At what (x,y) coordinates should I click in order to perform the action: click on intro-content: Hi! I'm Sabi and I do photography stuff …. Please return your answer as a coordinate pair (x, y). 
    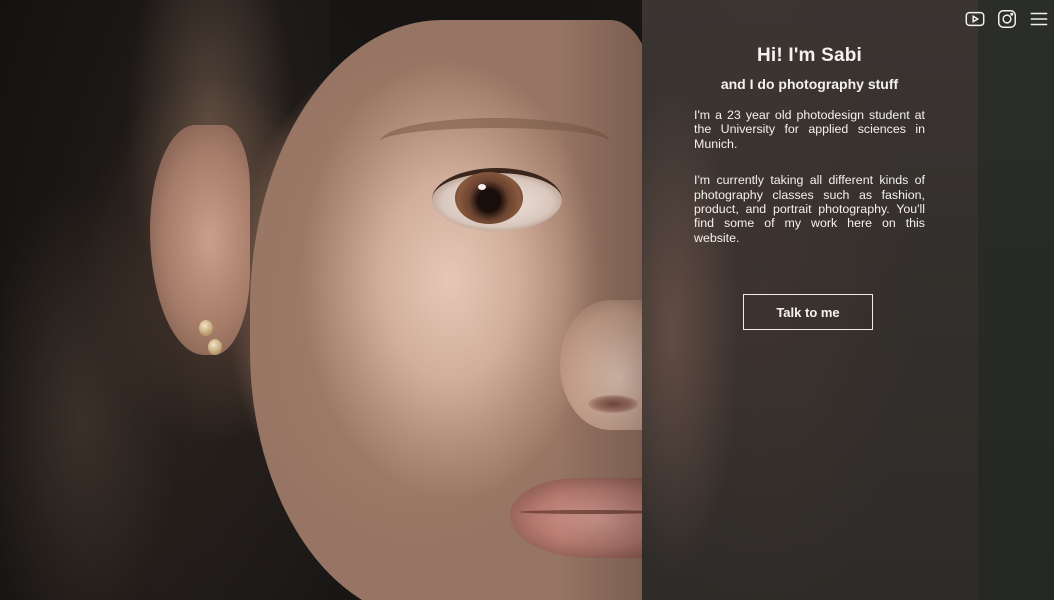
    Looking at the image, I should click on (809, 144).